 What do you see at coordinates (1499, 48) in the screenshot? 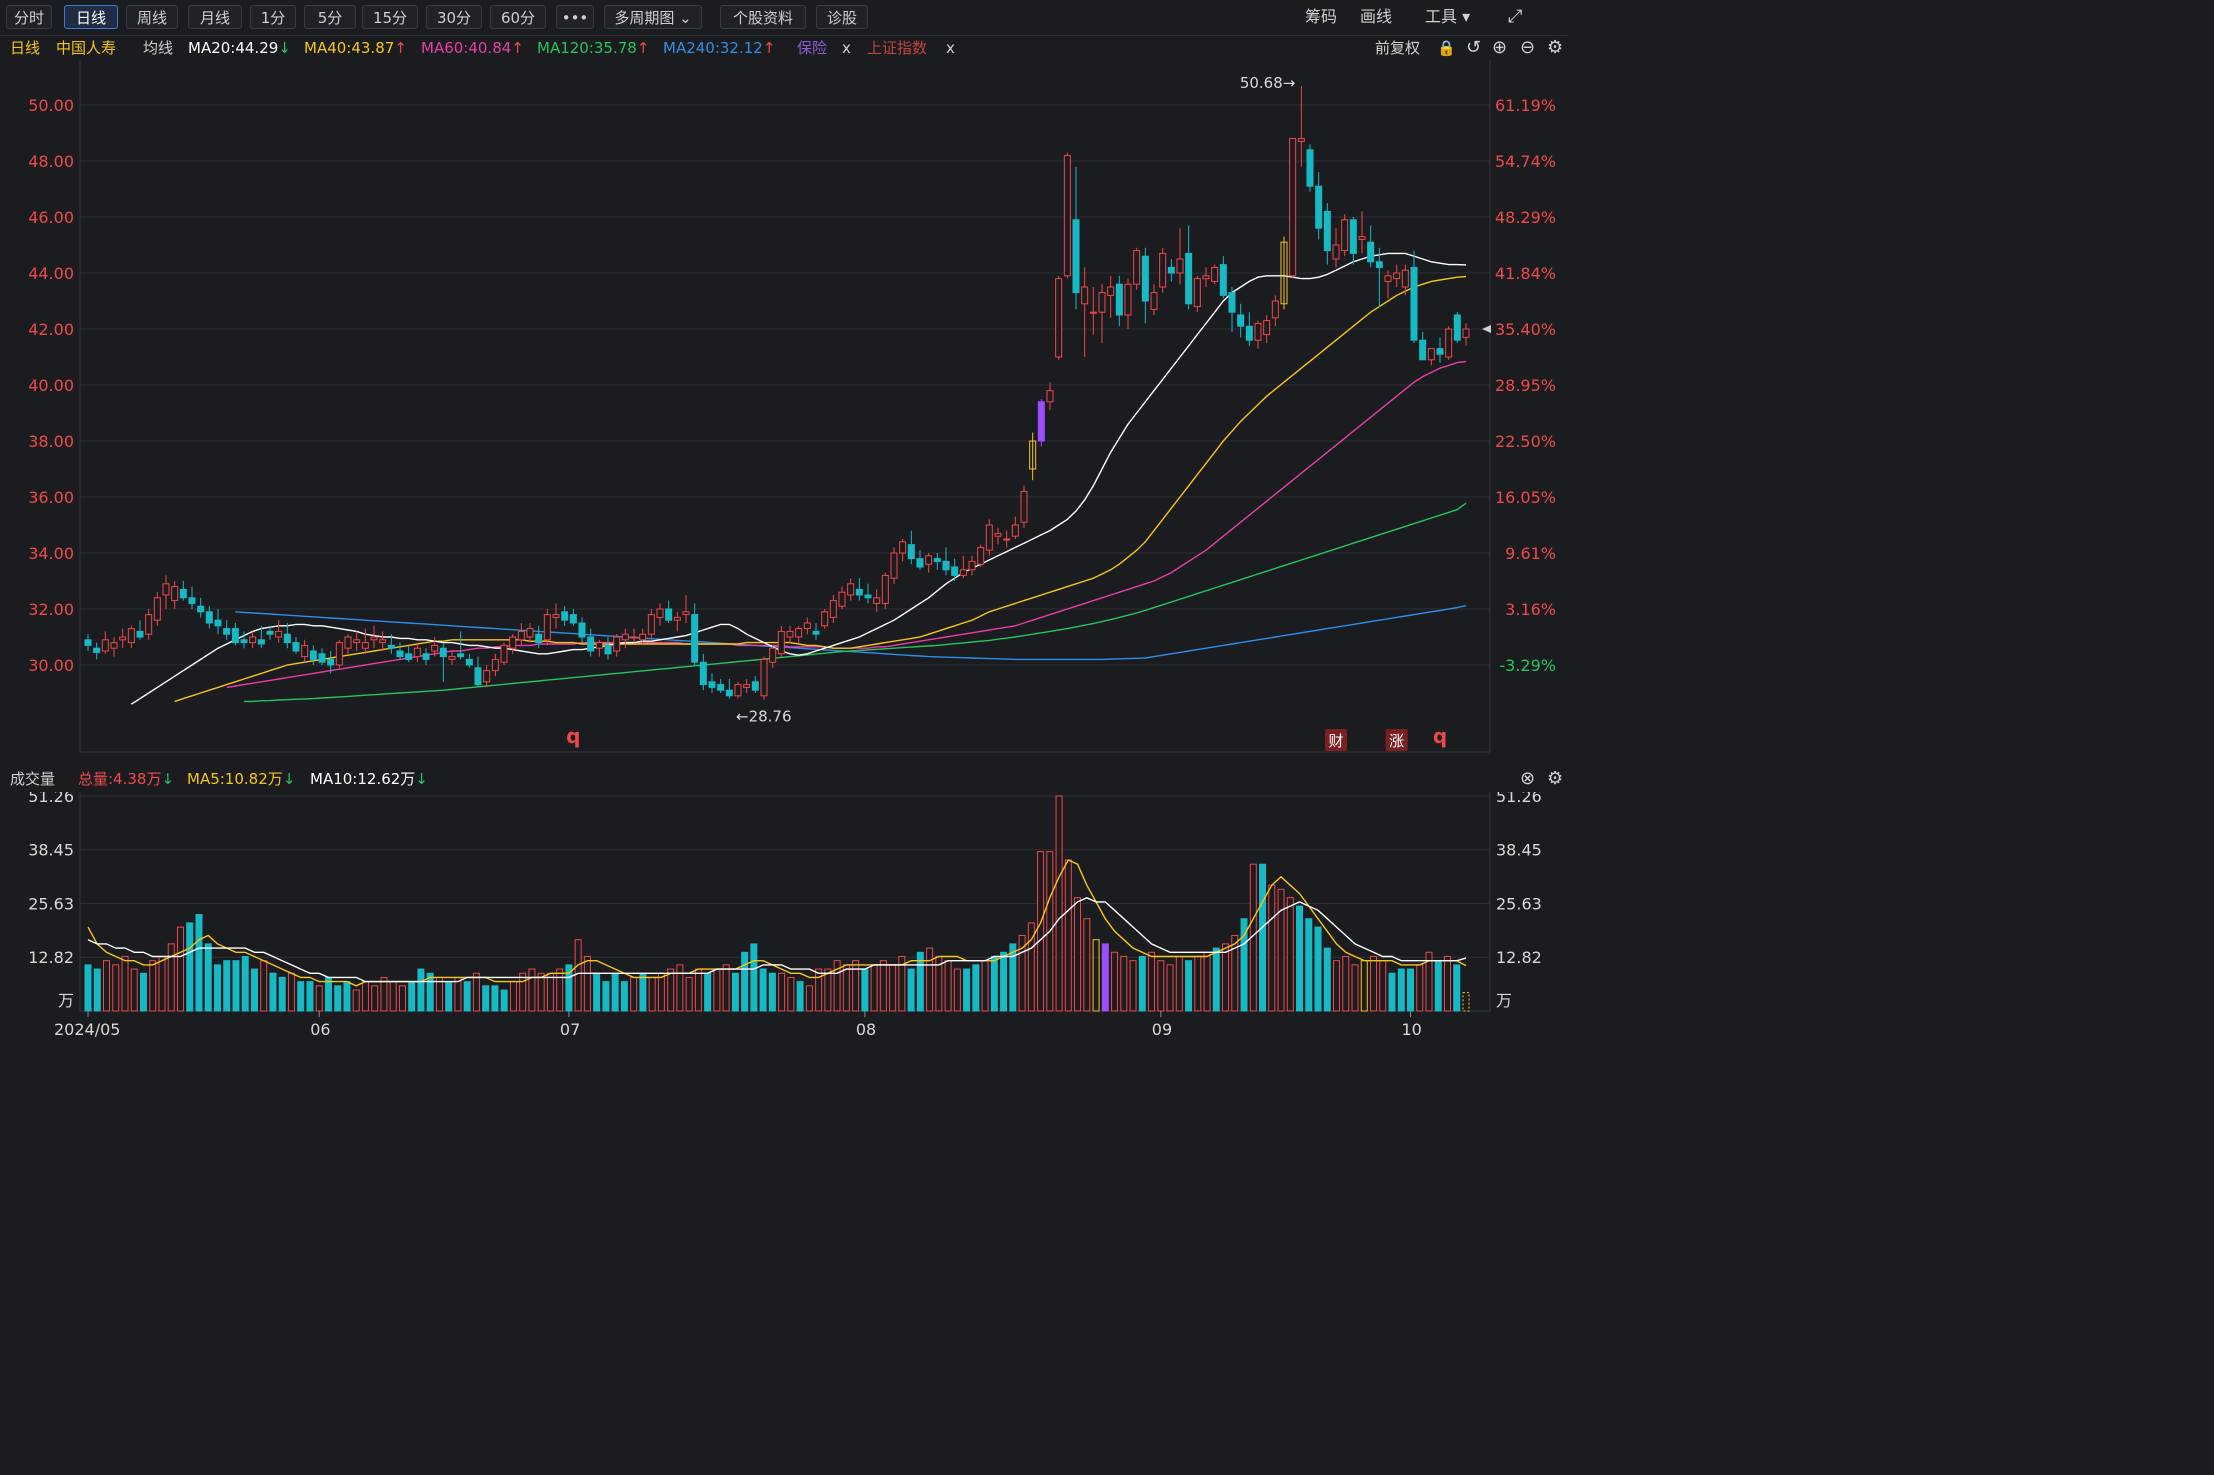
I see `zoom-in-icon: ⊕` at bounding box center [1499, 48].